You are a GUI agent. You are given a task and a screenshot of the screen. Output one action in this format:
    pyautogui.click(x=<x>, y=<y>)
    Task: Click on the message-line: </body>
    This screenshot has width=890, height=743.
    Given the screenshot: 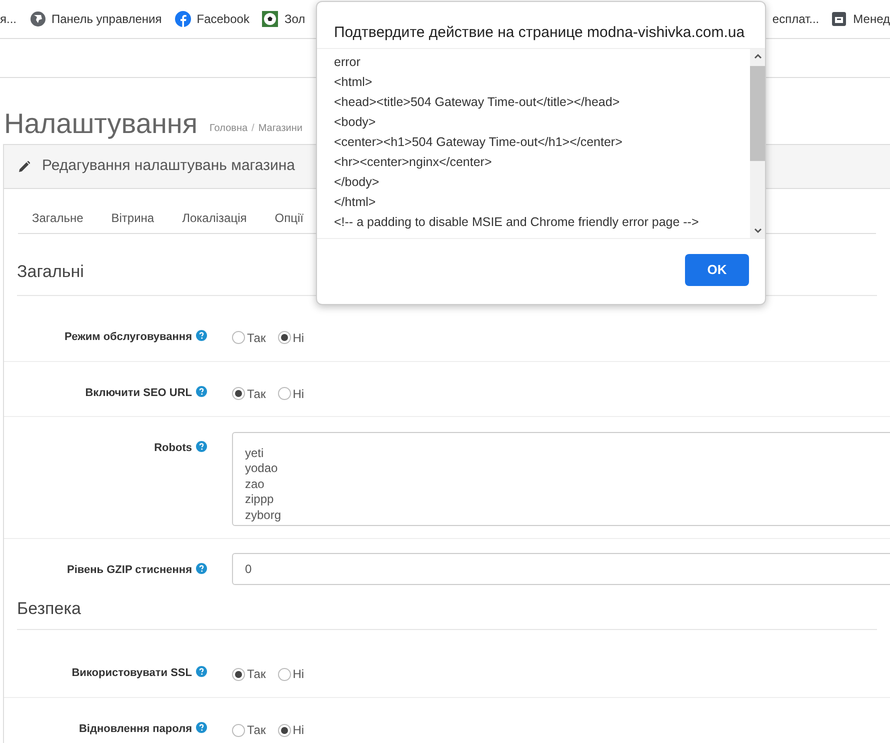 What is the action you would take?
    pyautogui.click(x=357, y=182)
    